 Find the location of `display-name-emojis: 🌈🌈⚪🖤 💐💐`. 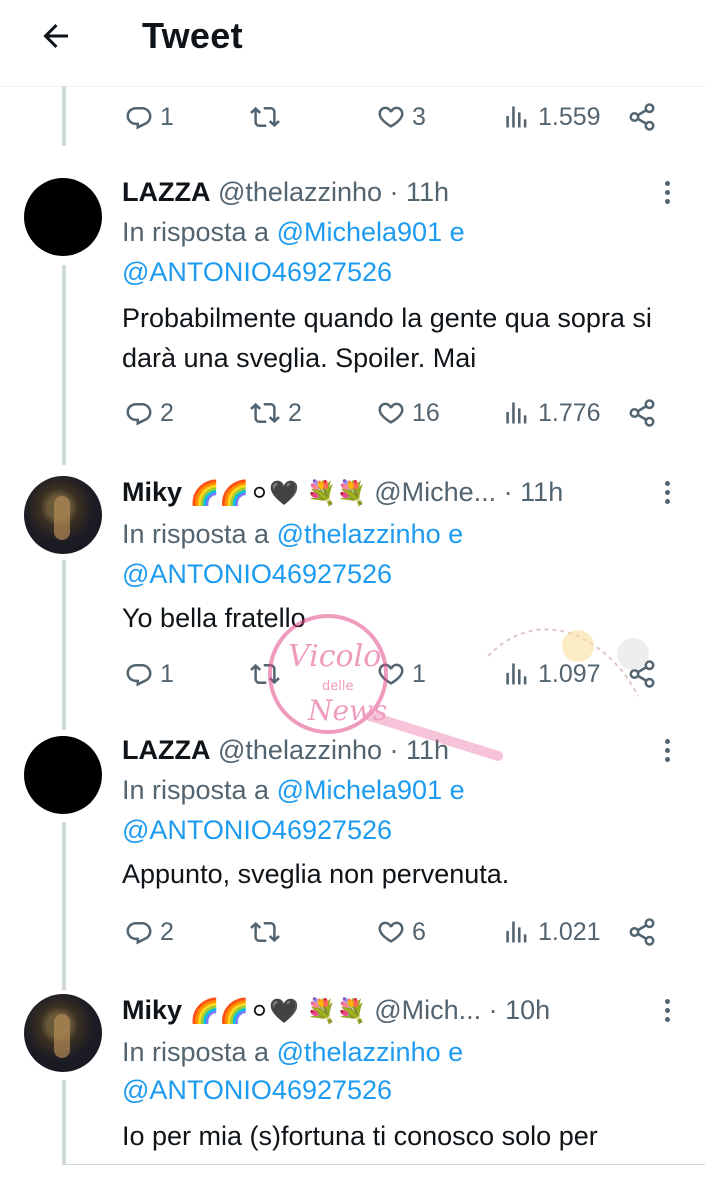

display-name-emojis: 🌈🌈⚪🖤 💐💐 is located at coordinates (278, 1011).